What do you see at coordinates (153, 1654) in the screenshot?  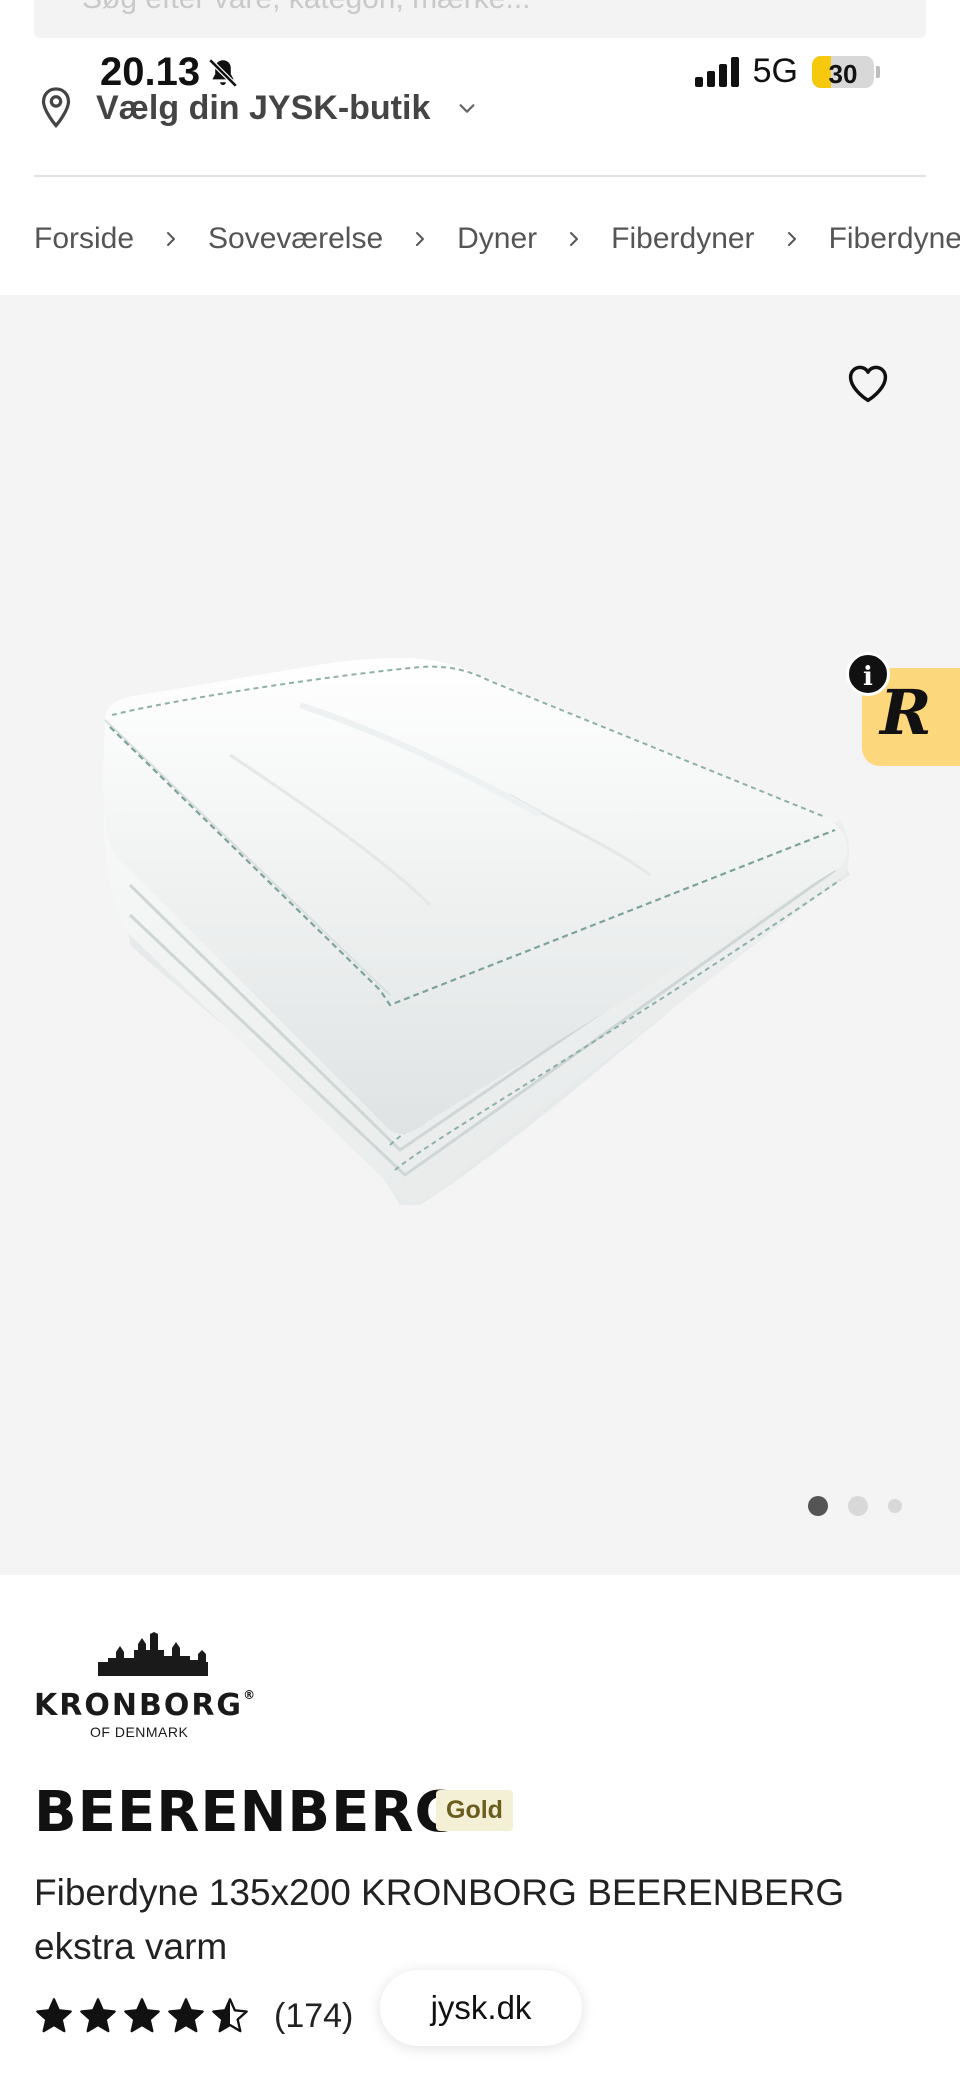 I see `castle-icon` at bounding box center [153, 1654].